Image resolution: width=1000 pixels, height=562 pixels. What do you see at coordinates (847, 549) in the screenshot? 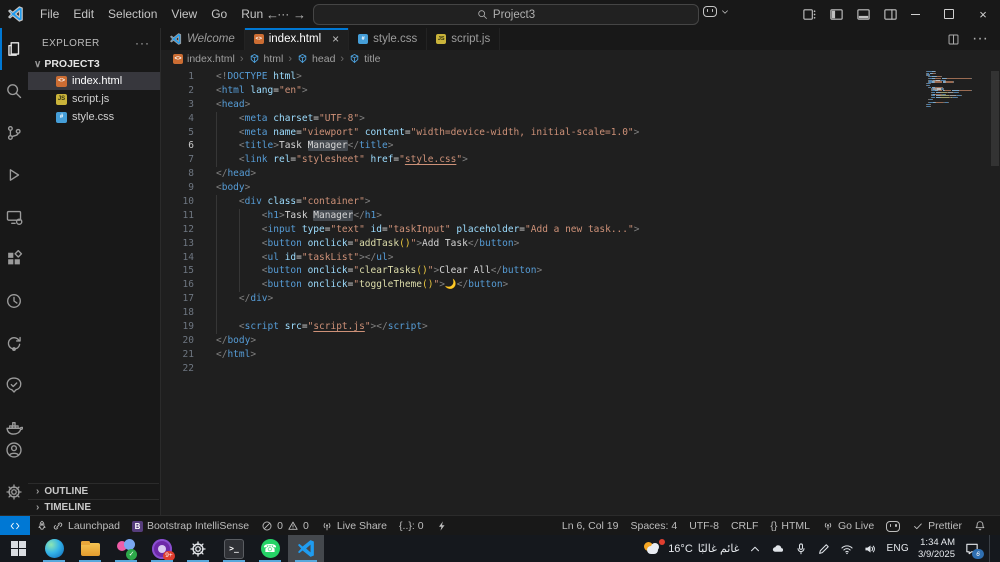
I see `wifi-icon` at bounding box center [847, 549].